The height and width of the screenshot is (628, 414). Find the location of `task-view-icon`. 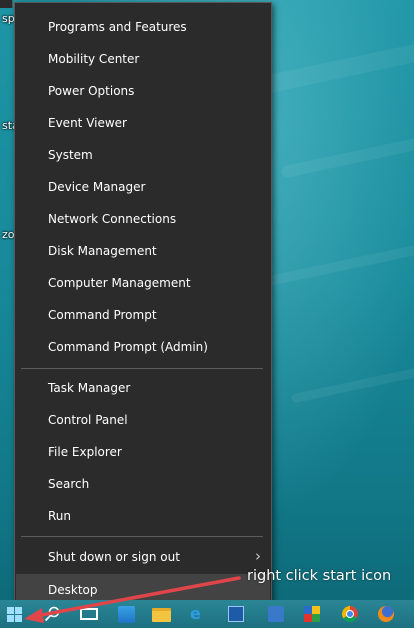

task-view-icon is located at coordinates (89, 614).